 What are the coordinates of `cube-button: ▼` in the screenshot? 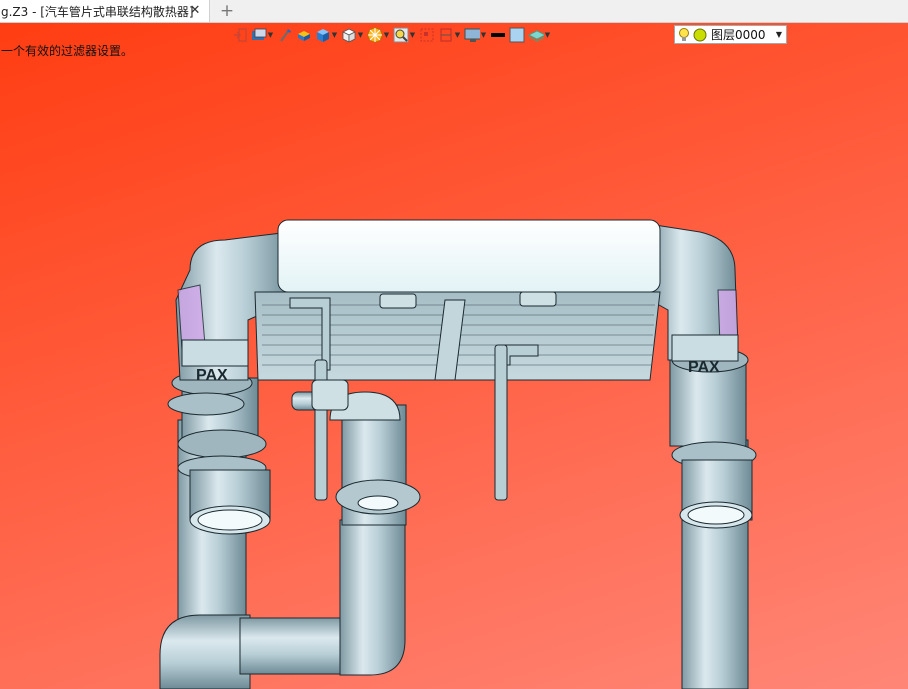 It's located at (326, 35).